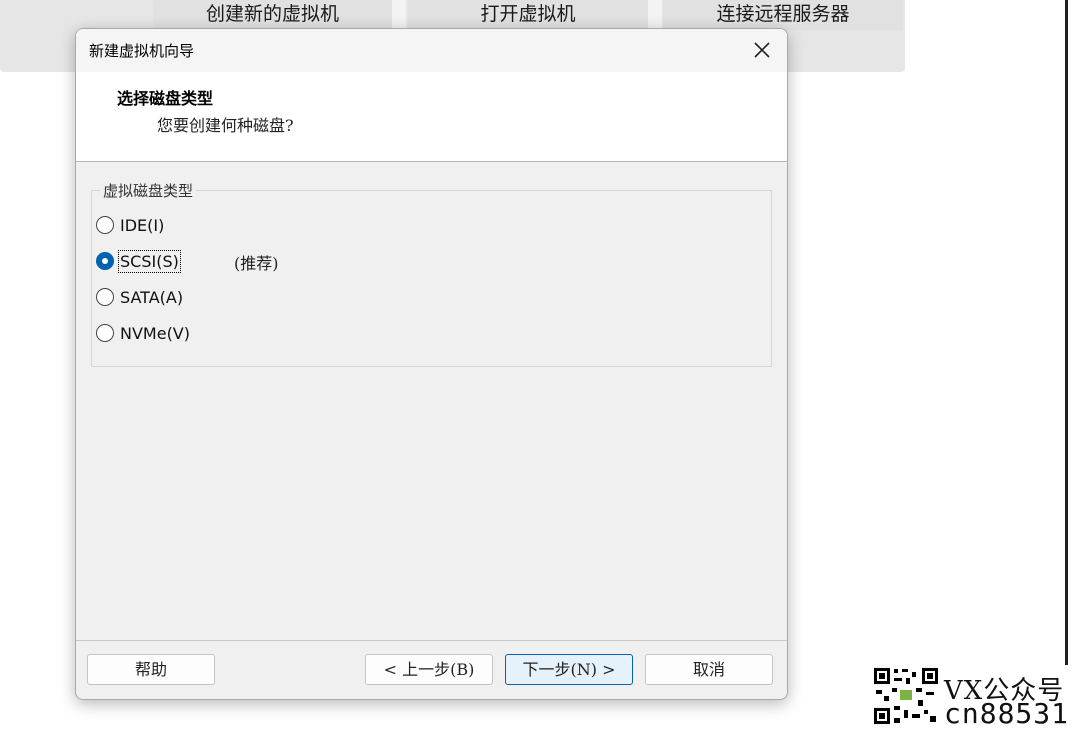 The width and height of the screenshot is (1072, 730). Describe the element at coordinates (256, 263) in the screenshot. I see `recommended-note: (推荐)` at that location.